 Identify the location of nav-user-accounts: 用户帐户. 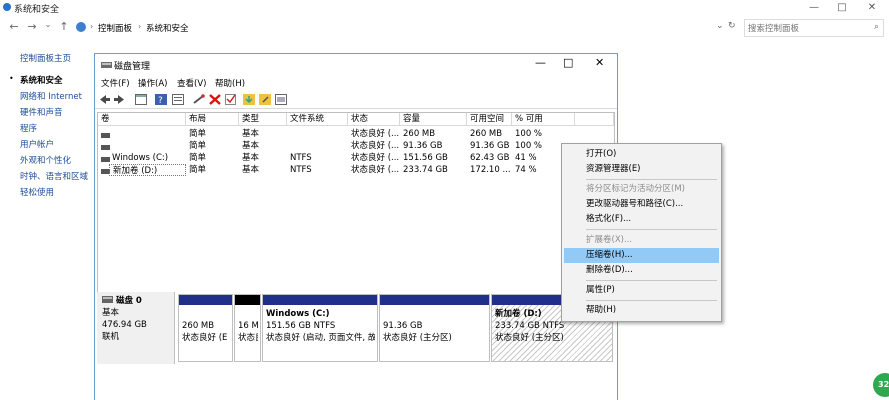
(37, 144).